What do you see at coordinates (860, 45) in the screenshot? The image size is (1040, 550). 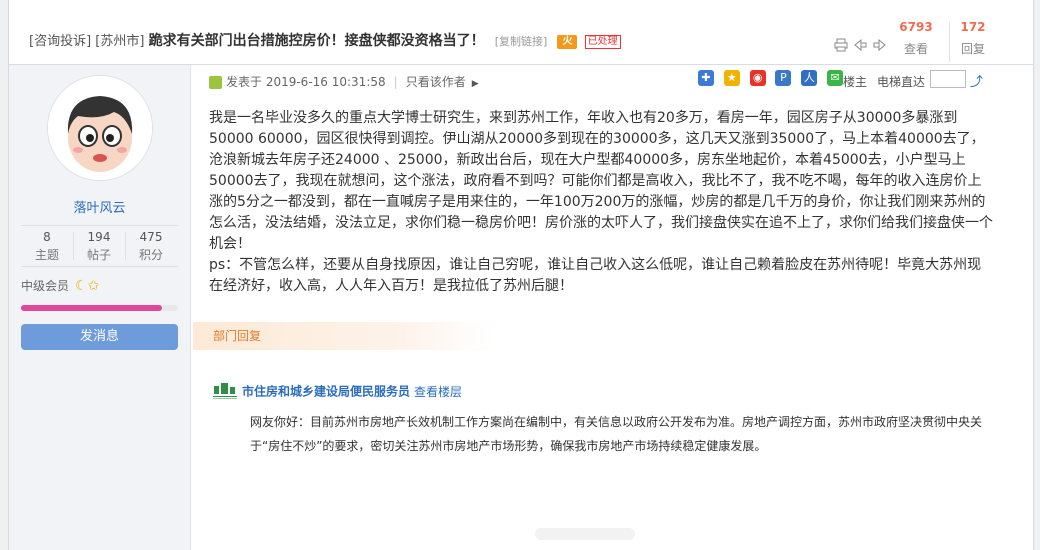 I see `prev-thread-icon` at bounding box center [860, 45].